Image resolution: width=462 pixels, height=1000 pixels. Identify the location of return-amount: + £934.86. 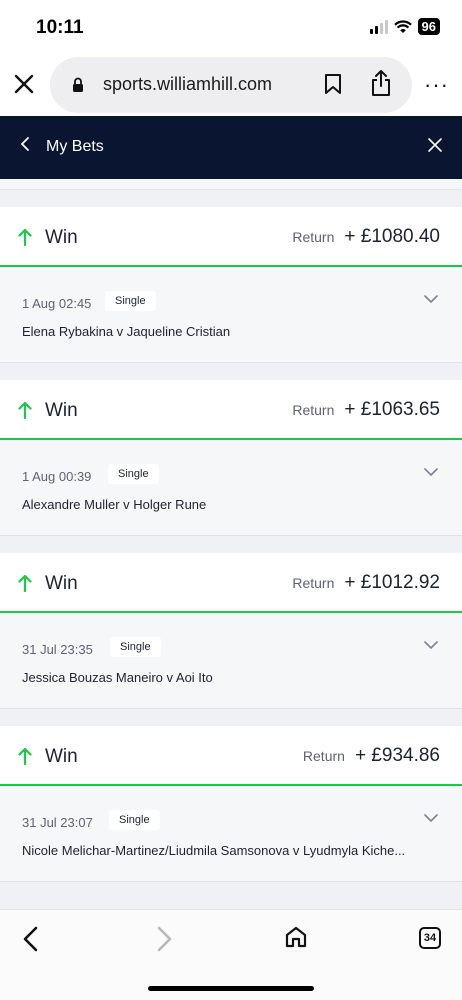
(397, 755).